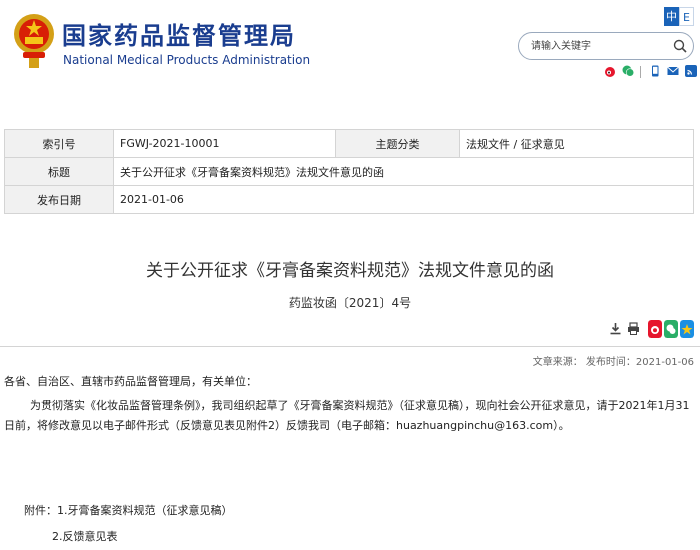 This screenshot has width=700, height=550. Describe the element at coordinates (179, 33) in the screenshot. I see `site-name-cn: 国家药品监督管理局` at that location.